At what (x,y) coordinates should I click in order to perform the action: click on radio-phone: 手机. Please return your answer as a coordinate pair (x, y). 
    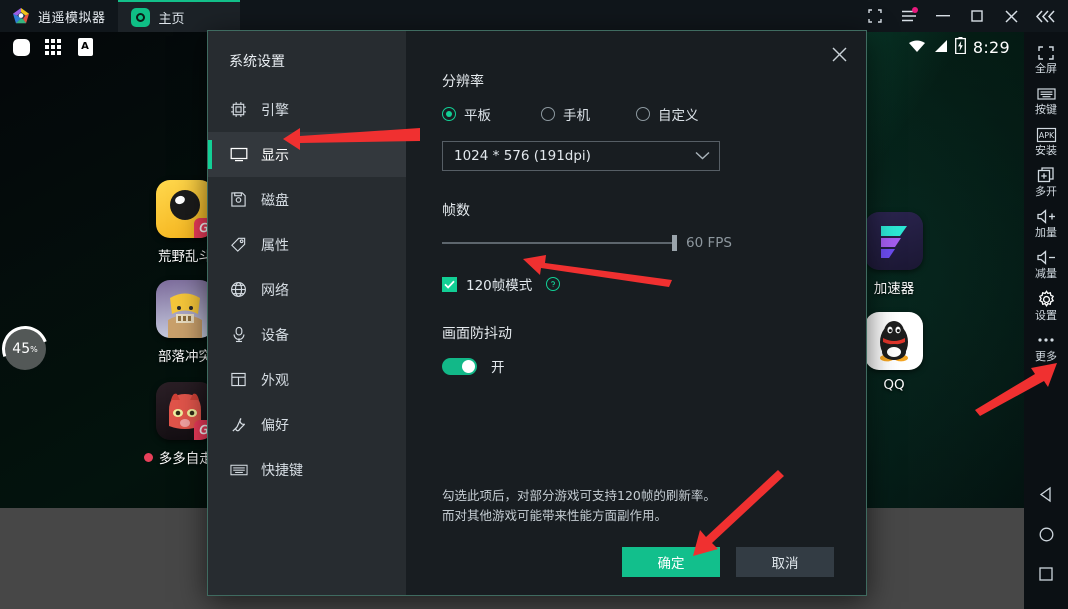
    Looking at the image, I should click on (588, 114).